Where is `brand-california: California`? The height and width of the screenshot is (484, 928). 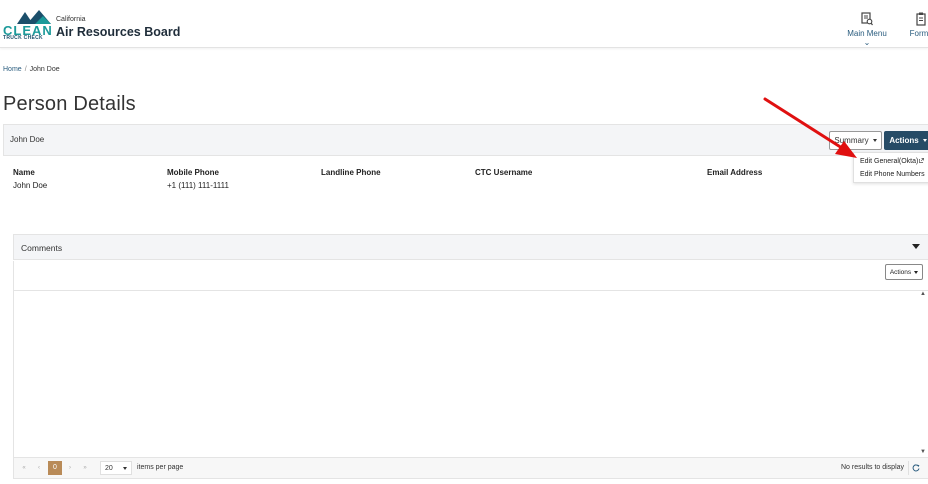
brand-california: California is located at coordinates (71, 19).